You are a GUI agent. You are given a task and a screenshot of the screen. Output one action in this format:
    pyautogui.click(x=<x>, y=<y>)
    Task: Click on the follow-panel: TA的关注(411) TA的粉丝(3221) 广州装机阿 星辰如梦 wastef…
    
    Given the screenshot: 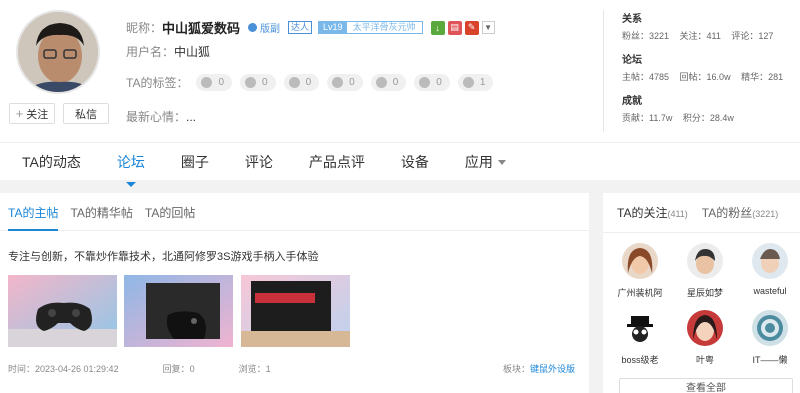 What is the action you would take?
    pyautogui.click(x=701, y=293)
    